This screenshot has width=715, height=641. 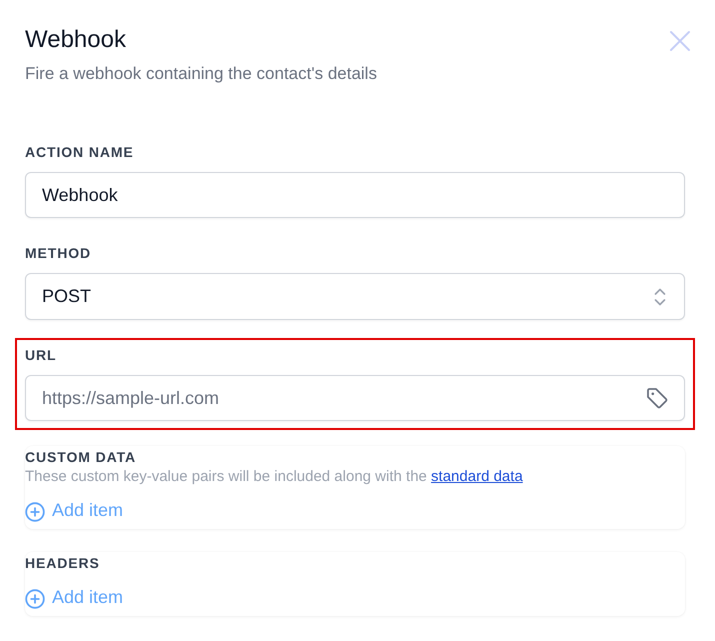 What do you see at coordinates (62, 563) in the screenshot?
I see `section-label: HEADERS` at bounding box center [62, 563].